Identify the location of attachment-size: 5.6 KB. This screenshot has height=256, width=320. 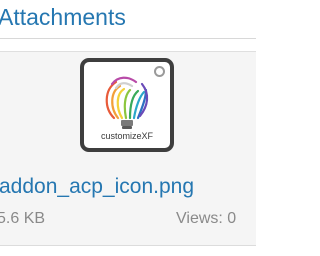
(23, 218).